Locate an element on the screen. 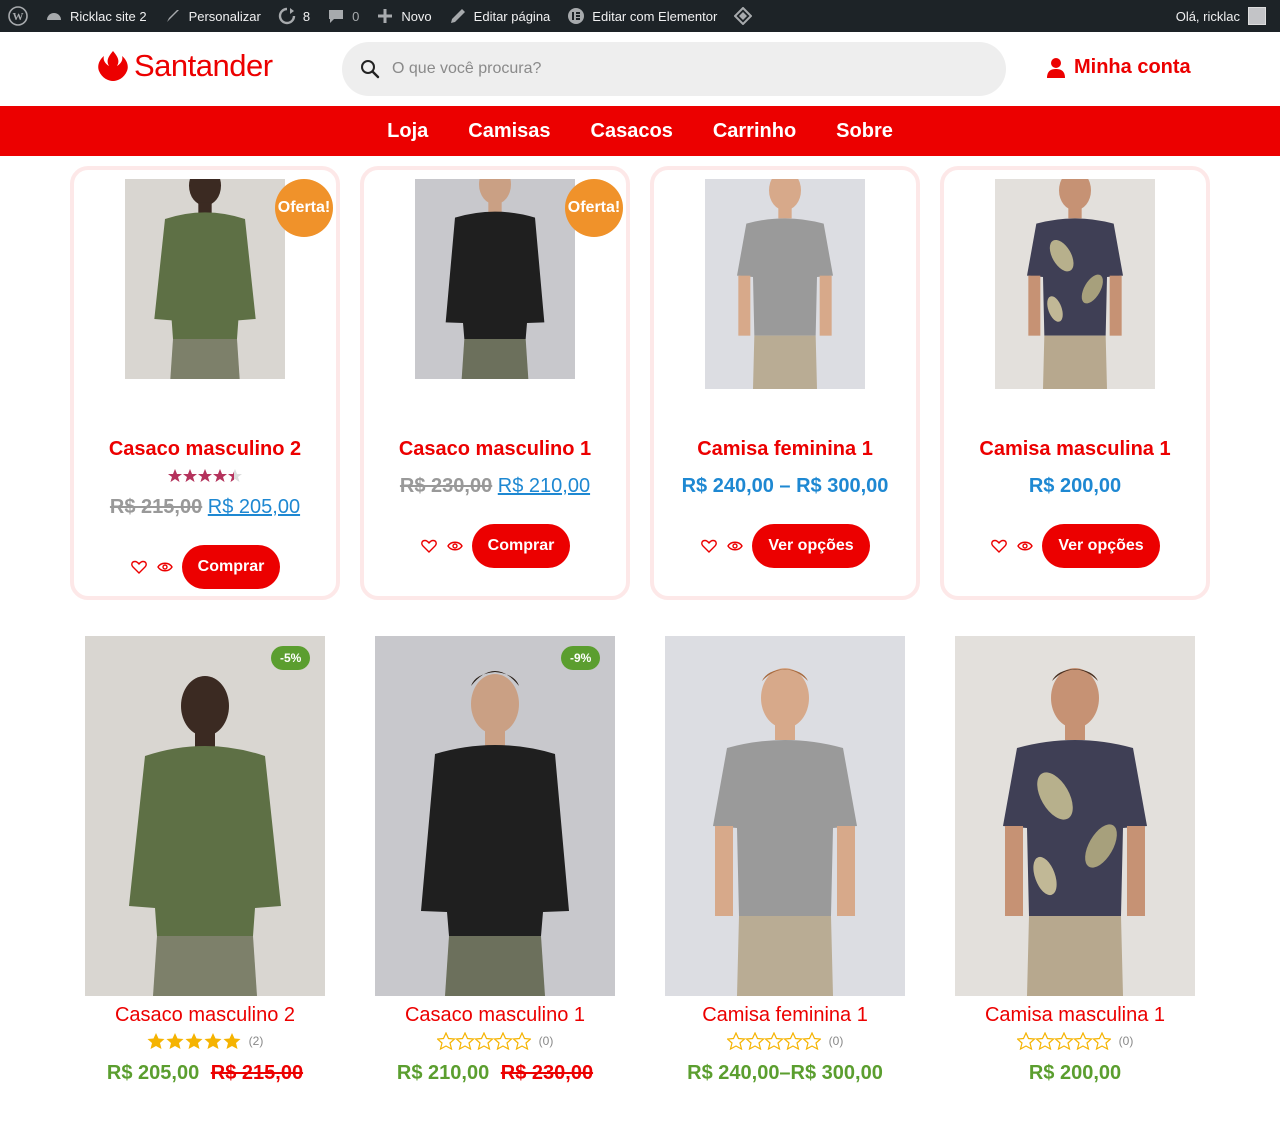  updates-icon is located at coordinates (287, 16).